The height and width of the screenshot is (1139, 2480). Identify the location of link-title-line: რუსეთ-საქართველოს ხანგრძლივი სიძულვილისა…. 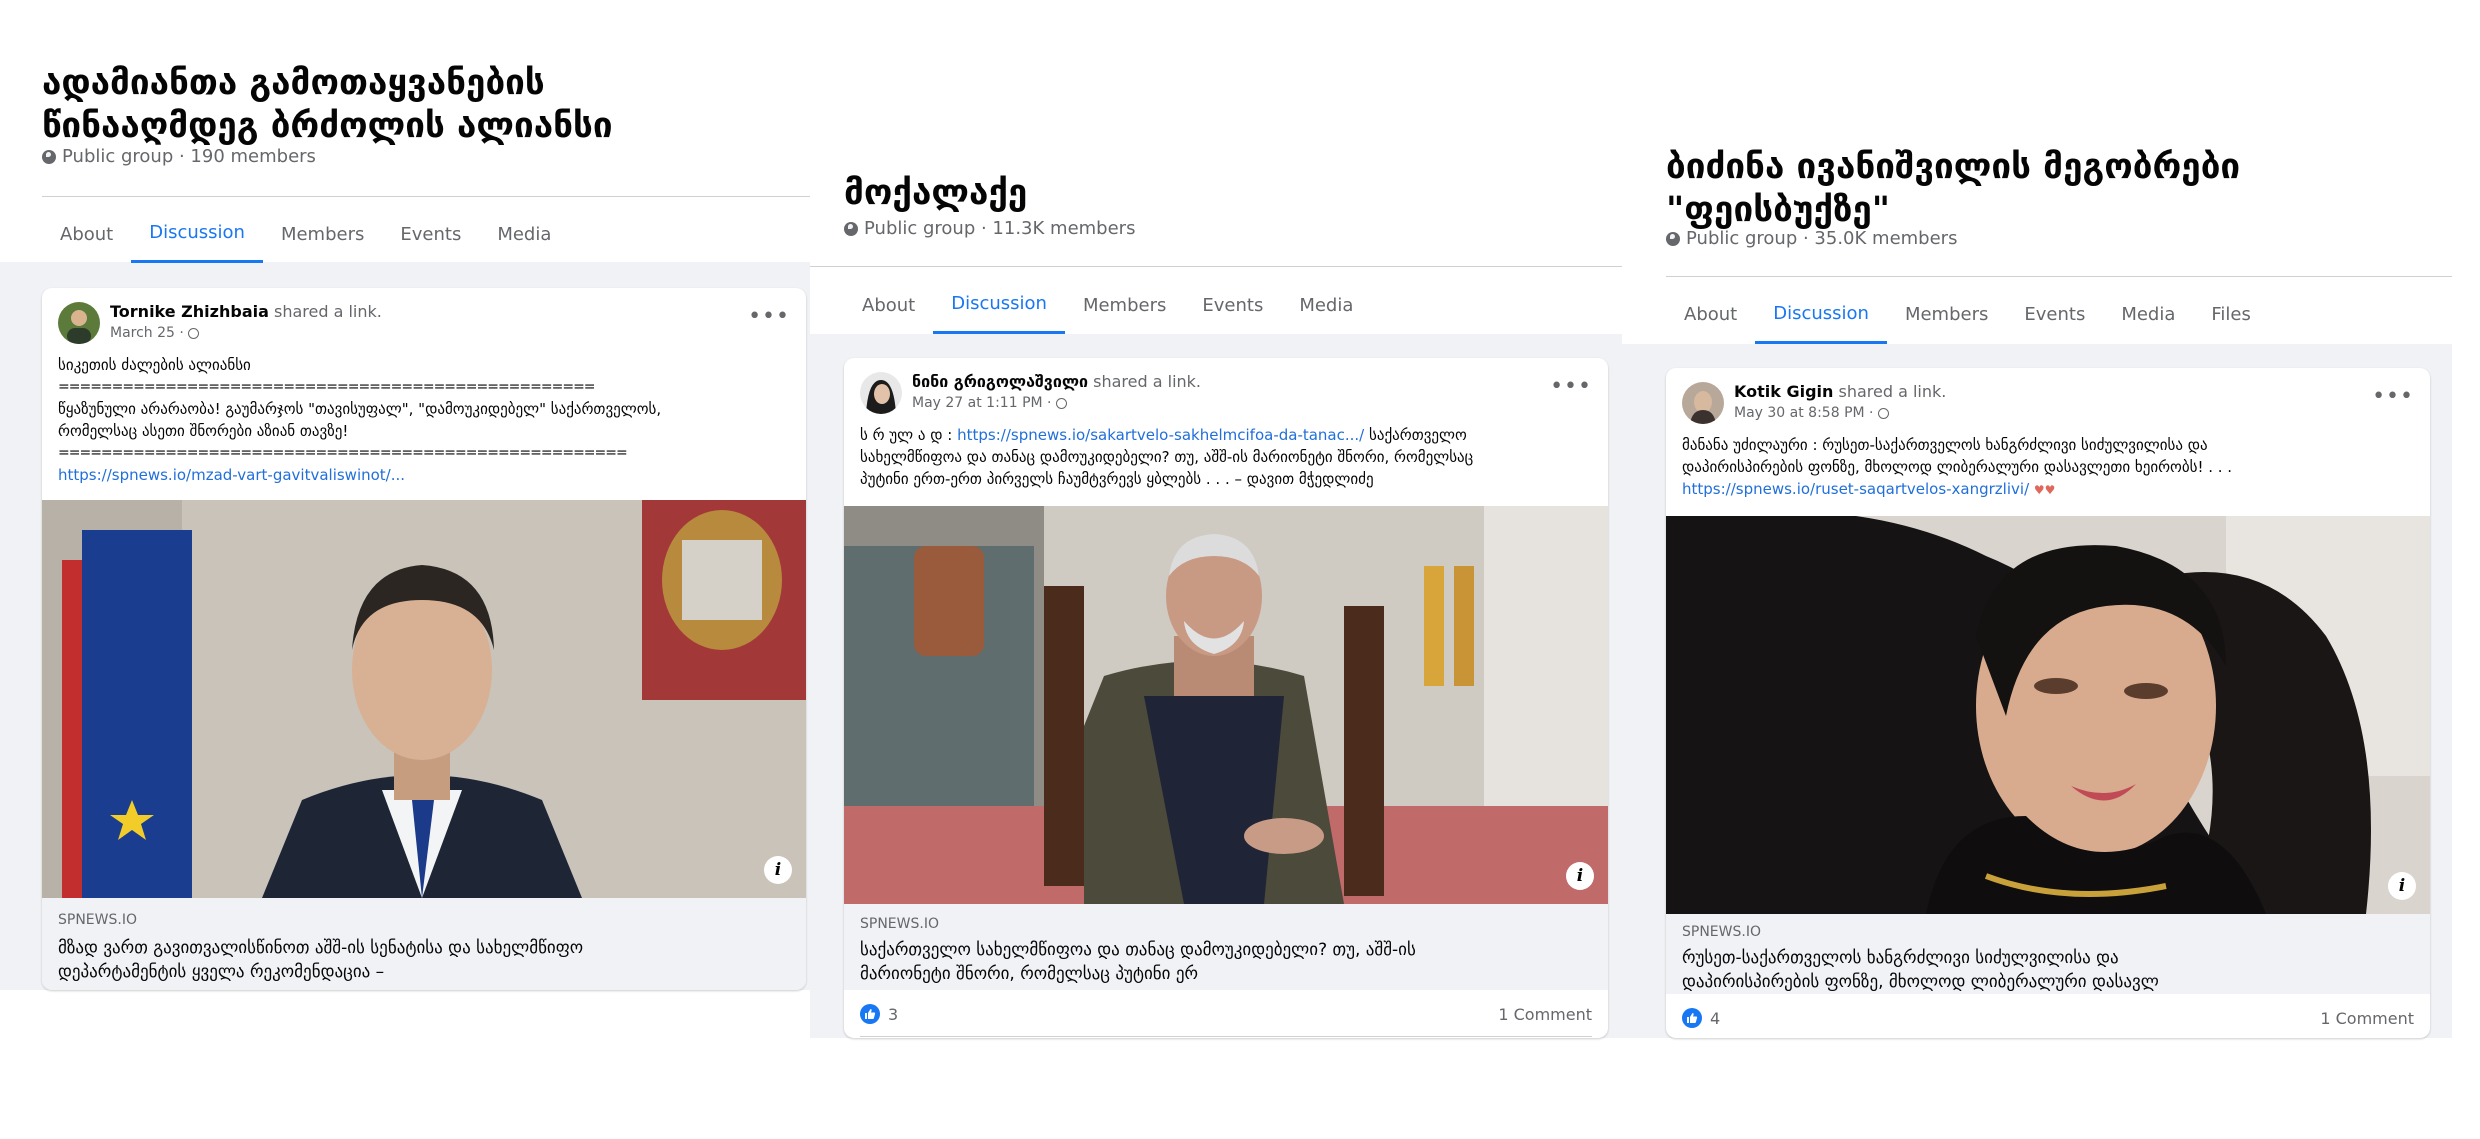
(1900, 958).